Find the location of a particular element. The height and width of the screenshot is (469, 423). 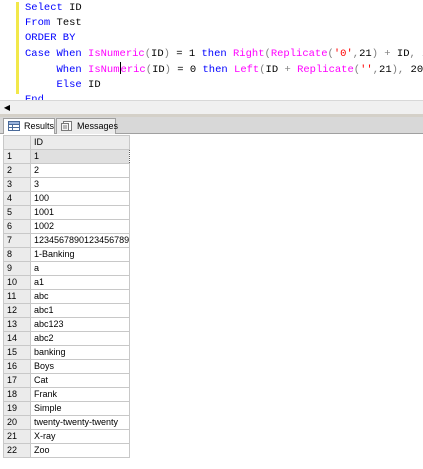

cell-id: banking is located at coordinates (80, 352).